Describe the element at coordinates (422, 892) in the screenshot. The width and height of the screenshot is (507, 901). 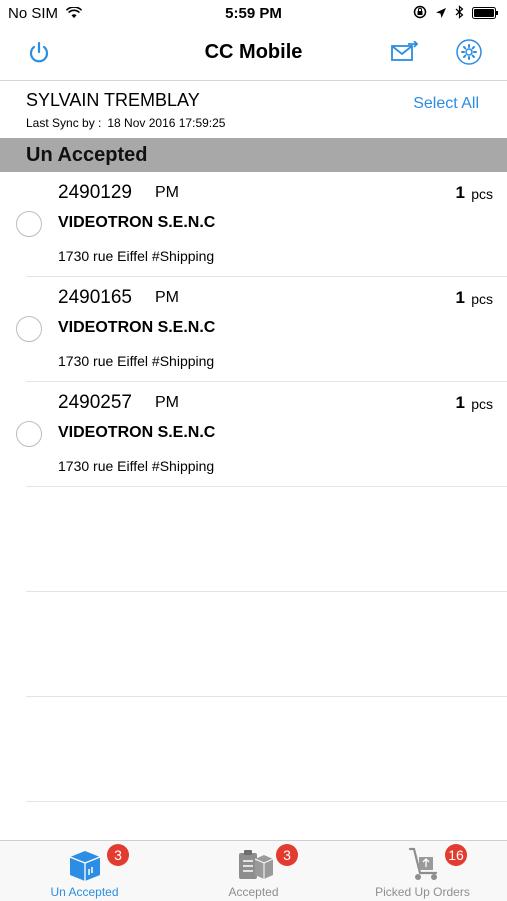
I see `tab-label: Picked Up Orders` at that location.